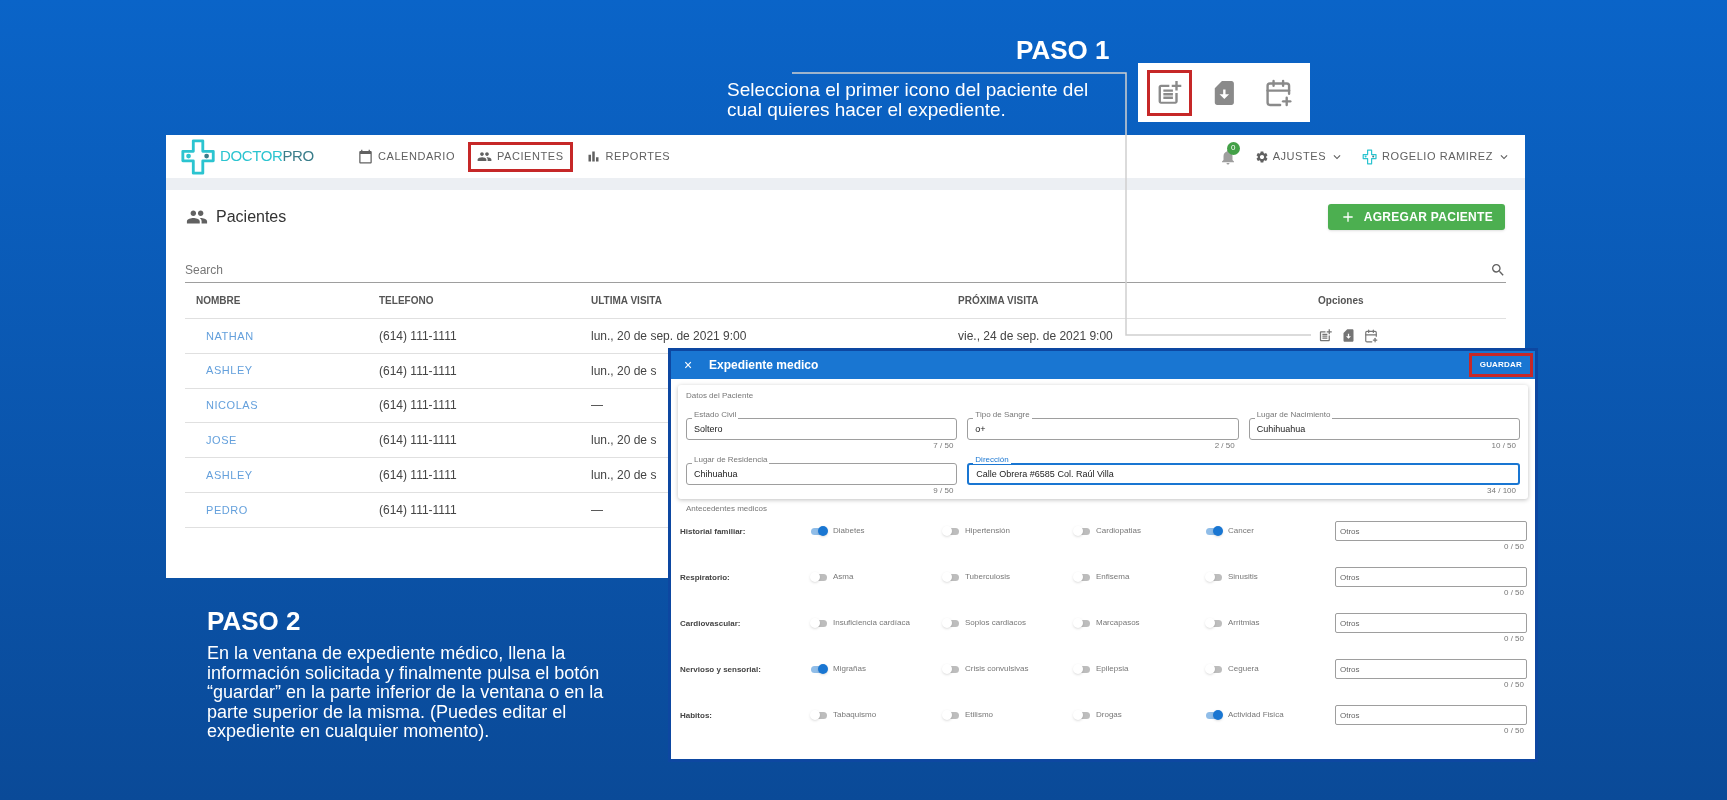 Image resolution: width=1727 pixels, height=800 pixels. Describe the element at coordinates (988, 577) in the screenshot. I see `switch-label: Tuberculosis` at that location.